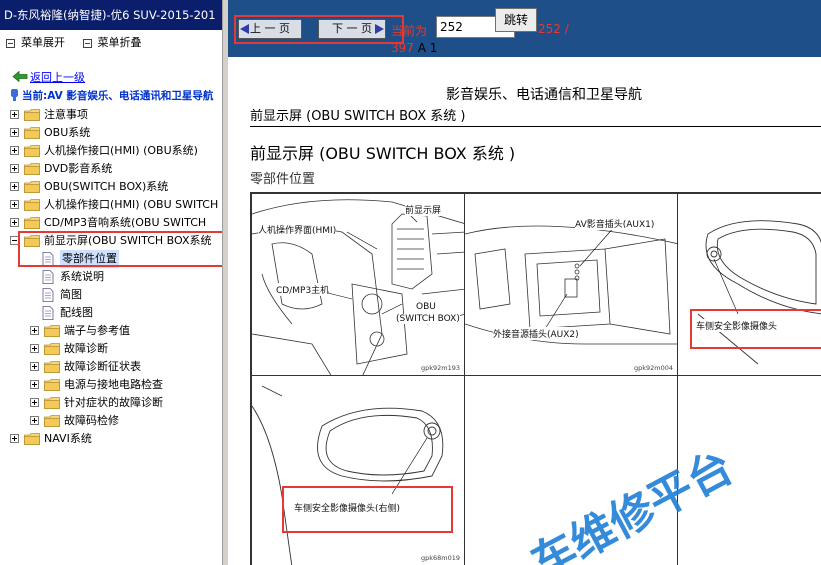 The height and width of the screenshot is (565, 821). I want to click on current-location: 当前:AV 影音娱乐、电话通讯和卫星导航, so click(111, 95).